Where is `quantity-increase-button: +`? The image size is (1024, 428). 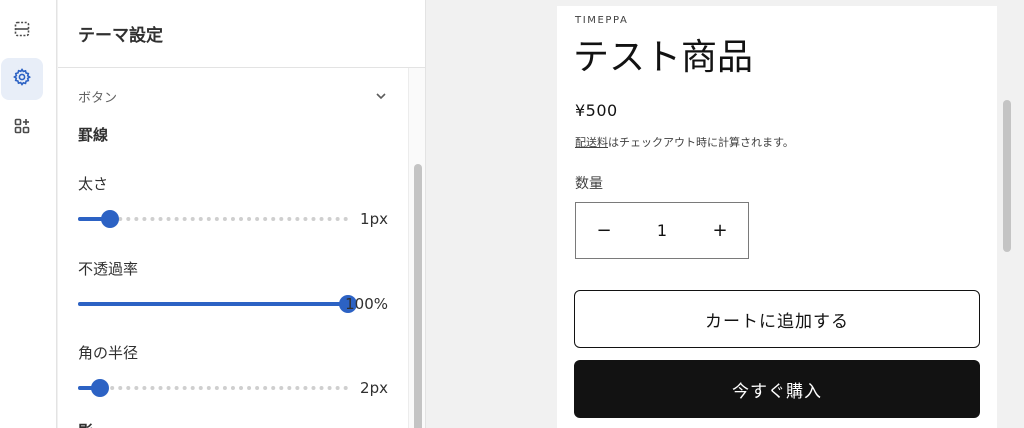 quantity-increase-button: + is located at coordinates (720, 230).